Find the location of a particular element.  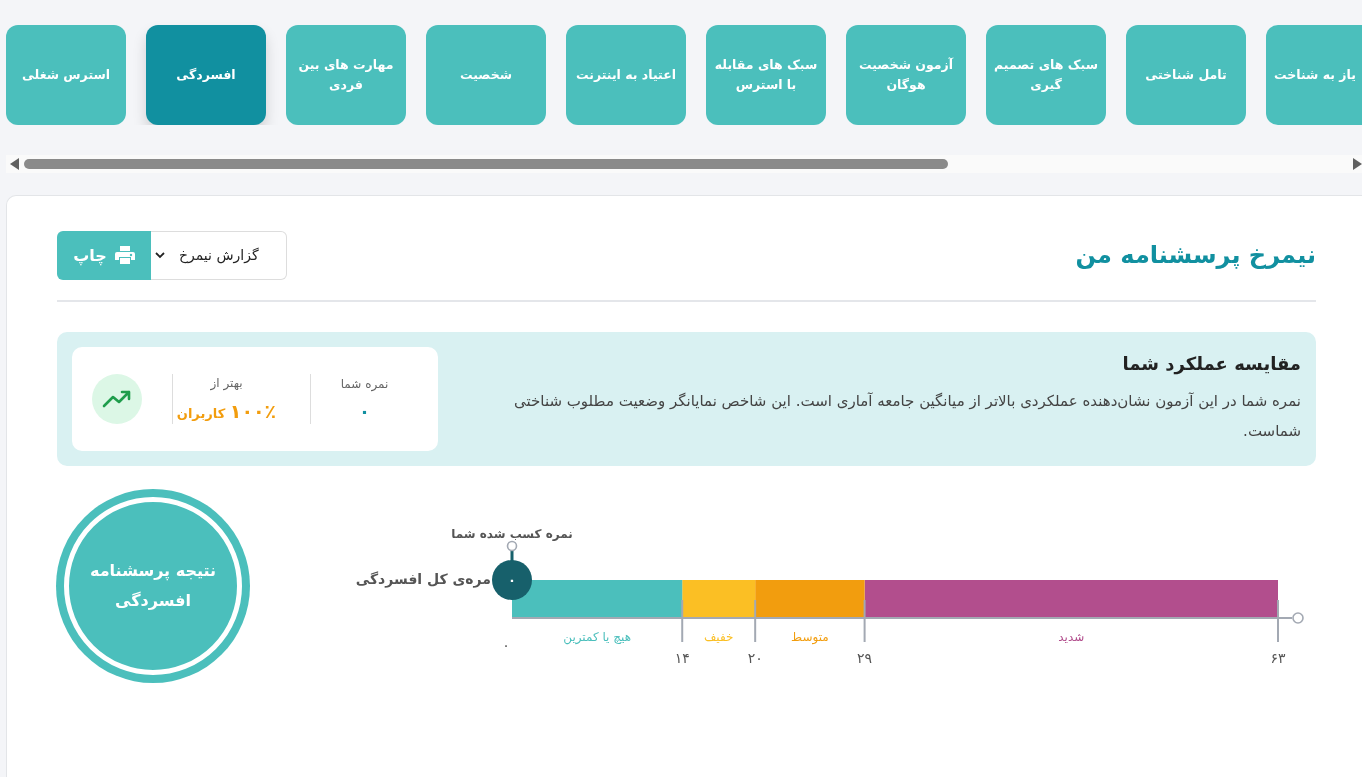

tab: آزمون شخصیت هوگان is located at coordinates (906, 75).